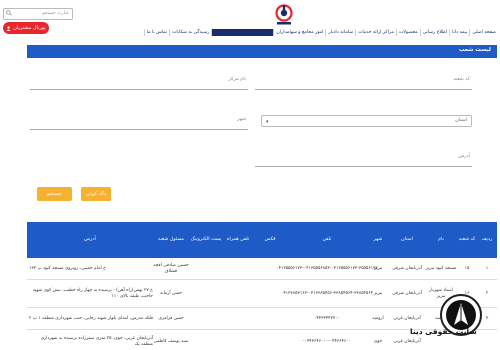 This screenshot has width=500, height=350. I want to click on nav-complaints: رسیدگی به شکایات, so click(190, 32).